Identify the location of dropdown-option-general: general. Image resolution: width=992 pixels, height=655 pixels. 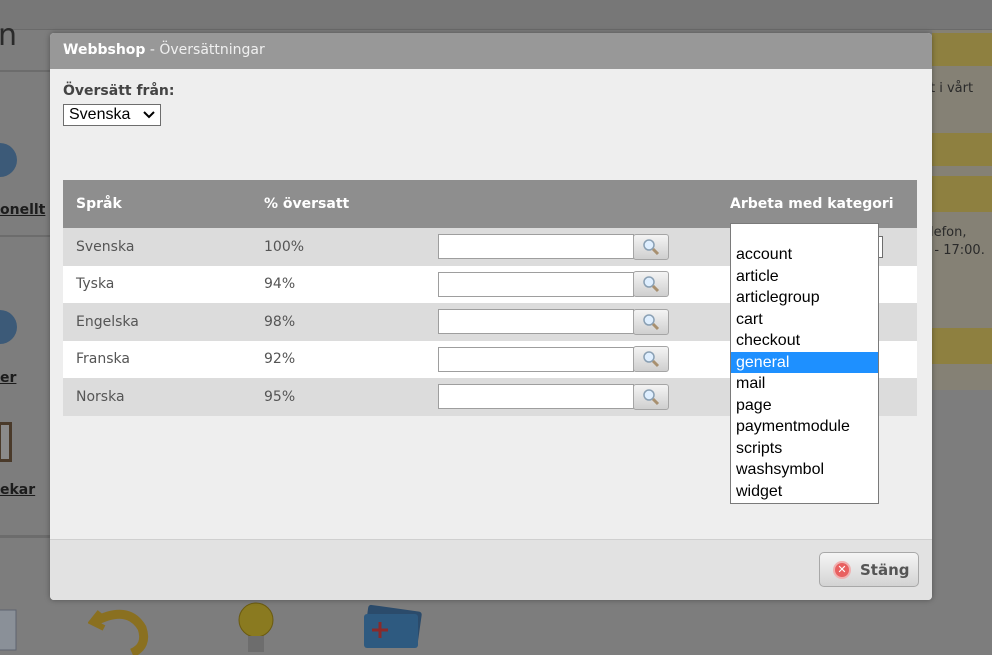
(804, 362).